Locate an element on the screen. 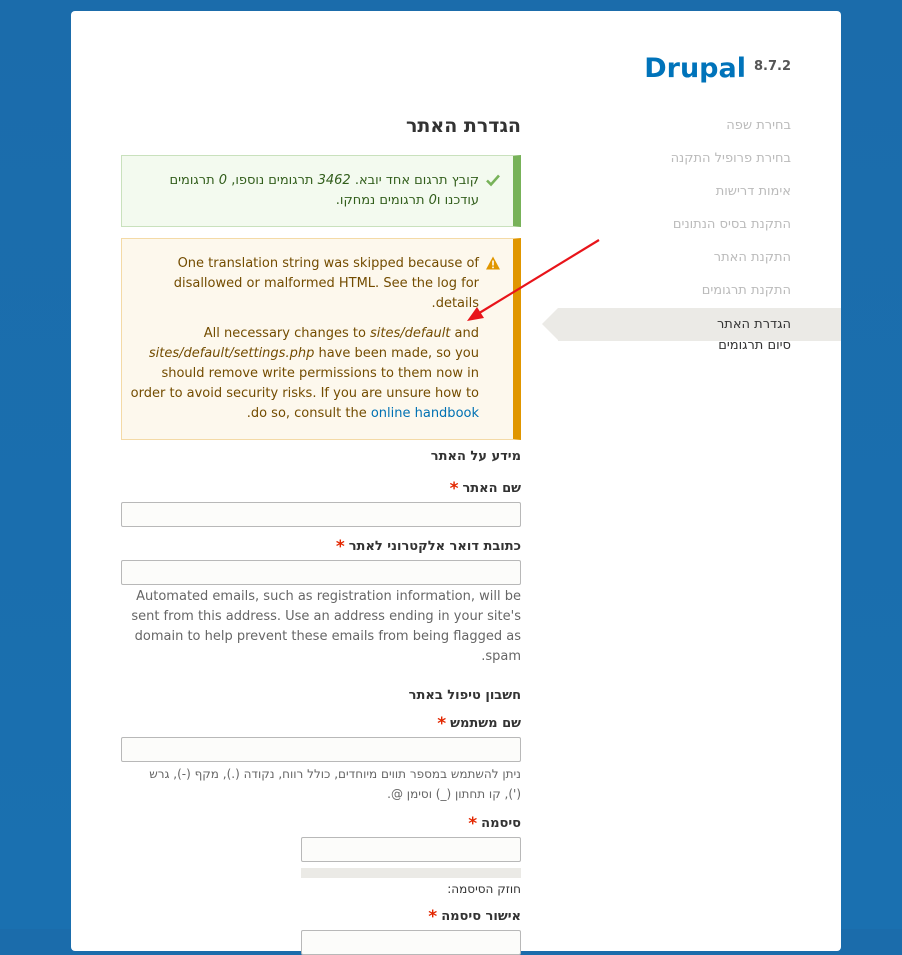 The image size is (902, 955). annotation-arrow-line is located at coordinates (537, 277).